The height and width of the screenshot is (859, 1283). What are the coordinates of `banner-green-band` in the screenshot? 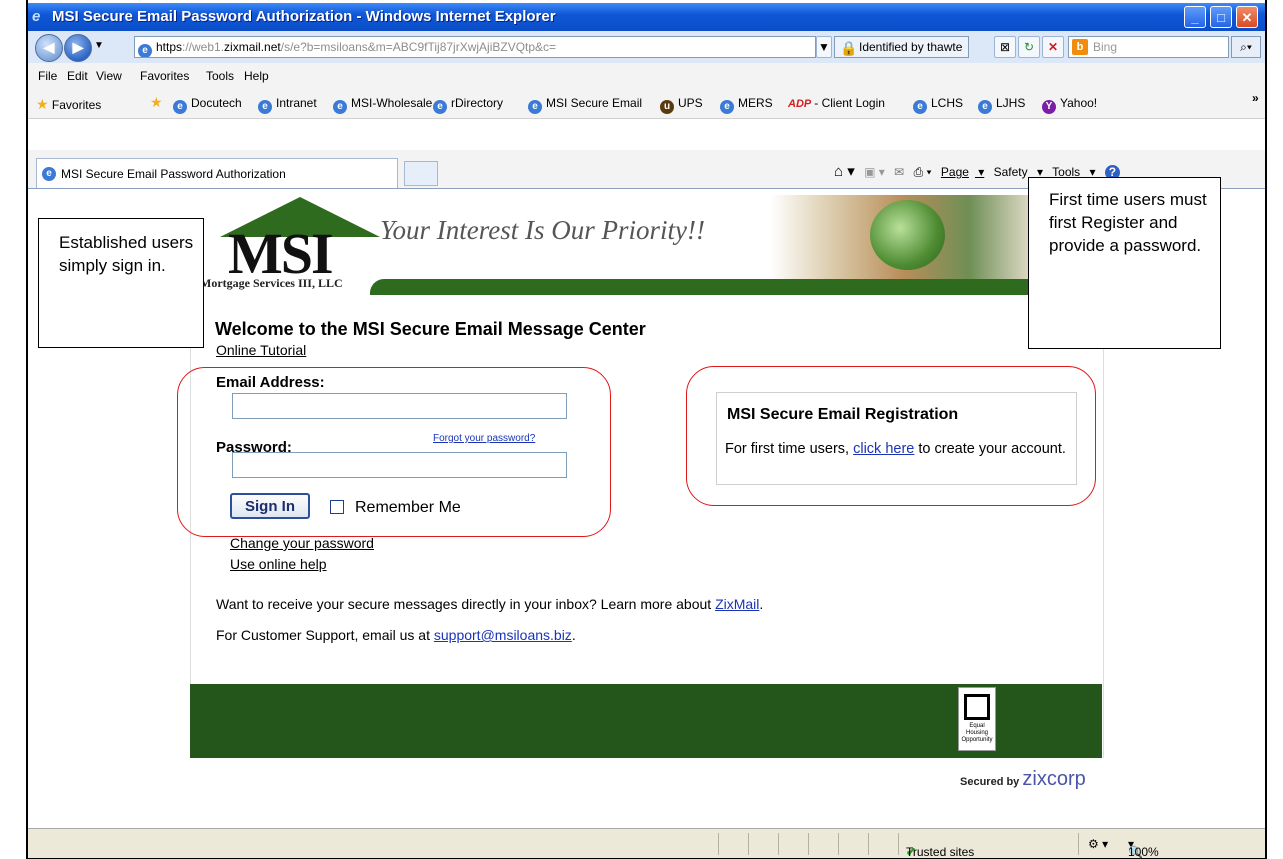 It's located at (736, 287).